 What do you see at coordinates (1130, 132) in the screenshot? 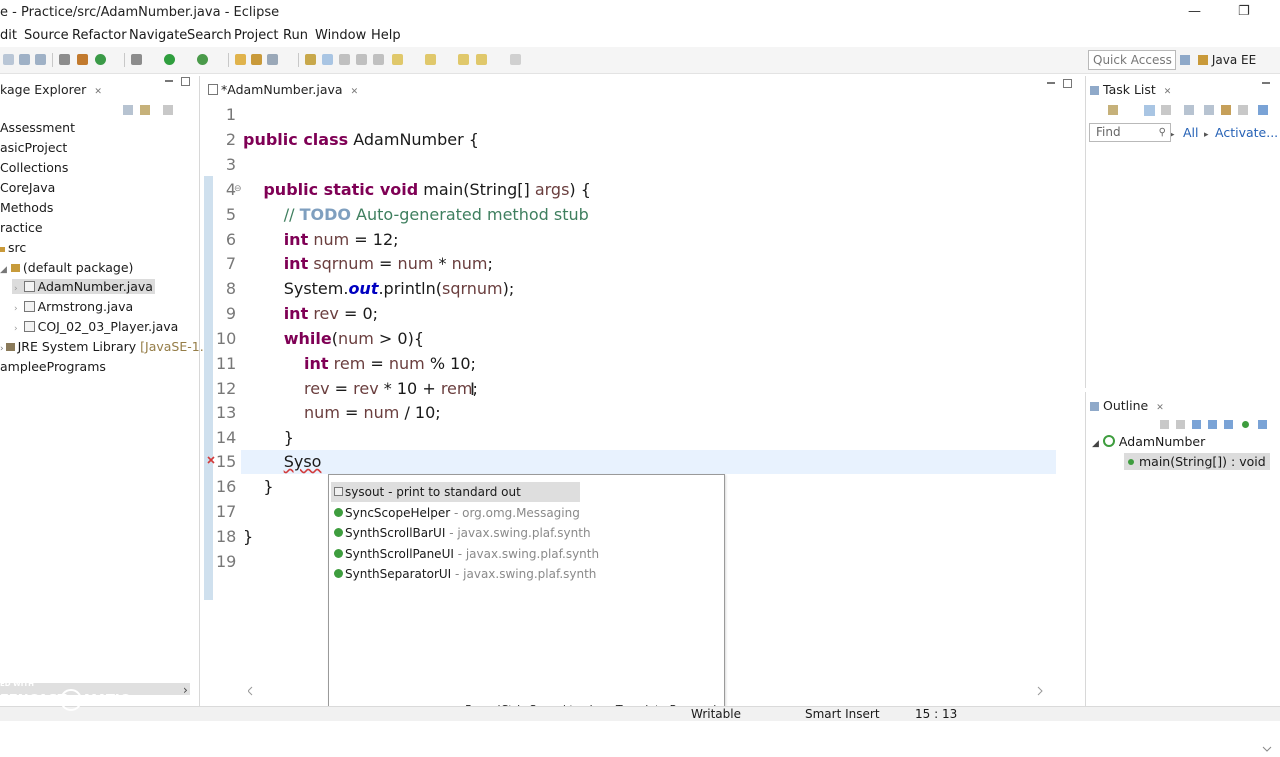
I see `task-find-input: Find ⚲` at bounding box center [1130, 132].